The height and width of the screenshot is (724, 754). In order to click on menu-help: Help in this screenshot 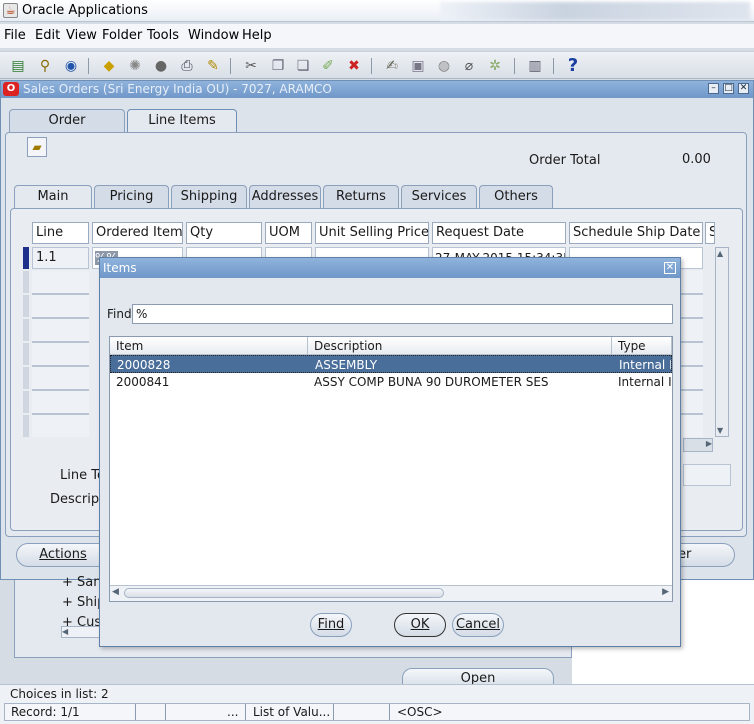, I will do `click(257, 35)`.